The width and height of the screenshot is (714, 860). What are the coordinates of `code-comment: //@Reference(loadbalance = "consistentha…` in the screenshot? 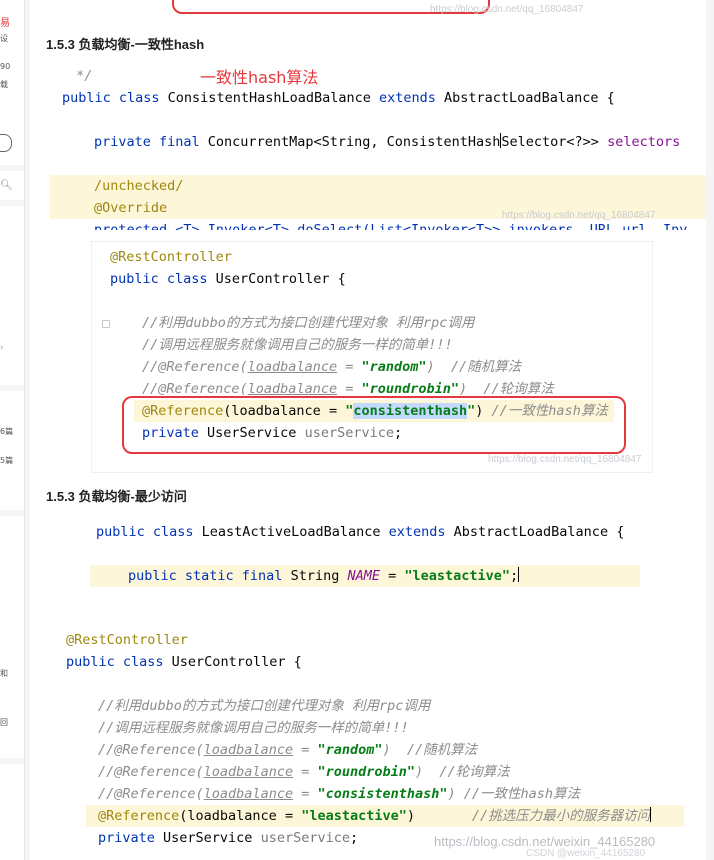 It's located at (339, 794).